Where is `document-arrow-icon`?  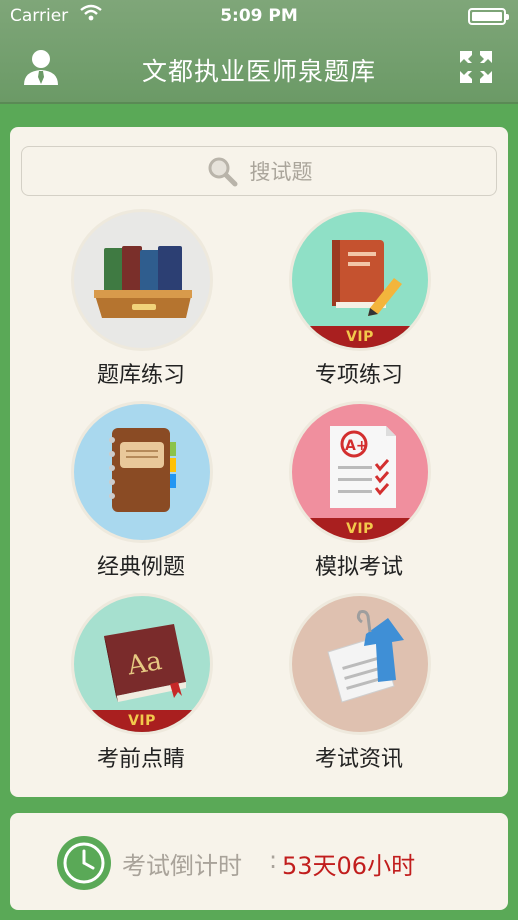
document-arrow-icon is located at coordinates (365, 656).